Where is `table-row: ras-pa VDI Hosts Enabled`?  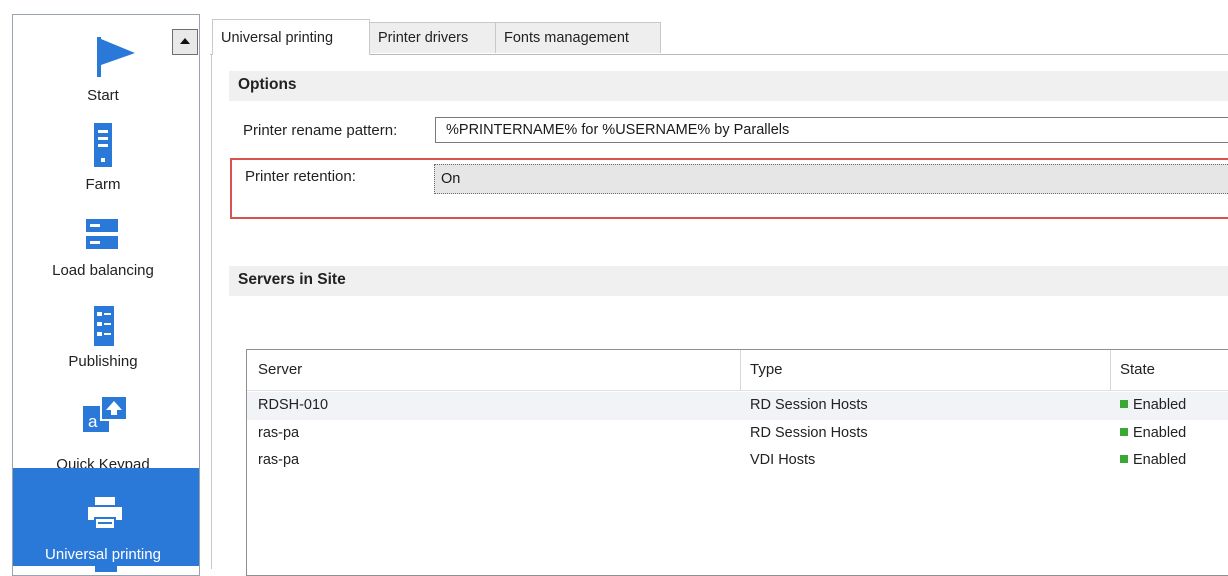 table-row: ras-pa VDI Hosts Enabled is located at coordinates (737, 461).